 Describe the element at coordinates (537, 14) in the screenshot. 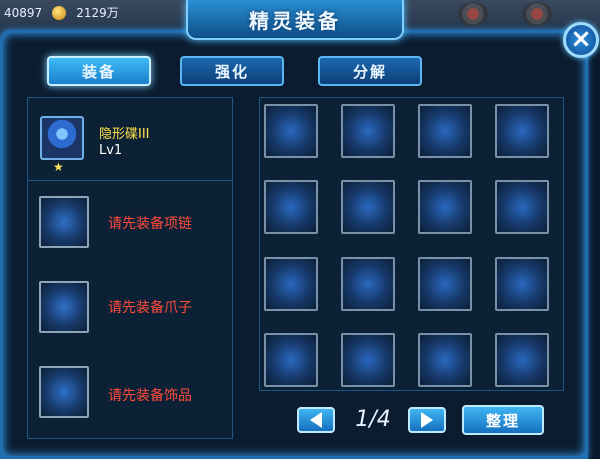

I see `shop-icon` at that location.